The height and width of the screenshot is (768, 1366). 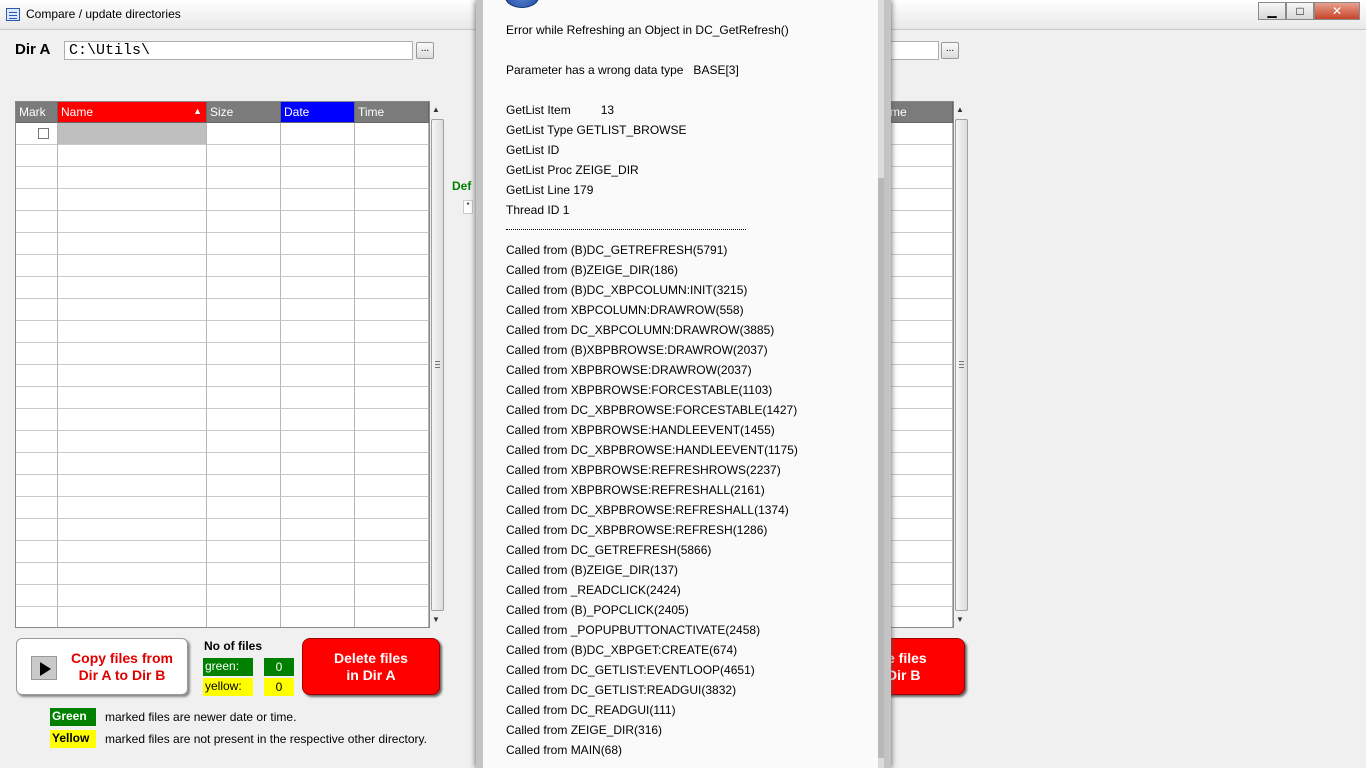 I want to click on scroll-down-arrow-icon: ▼, so click(x=960, y=619).